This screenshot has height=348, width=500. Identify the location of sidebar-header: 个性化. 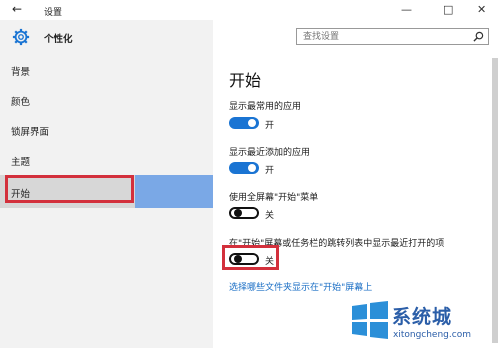
(106, 38).